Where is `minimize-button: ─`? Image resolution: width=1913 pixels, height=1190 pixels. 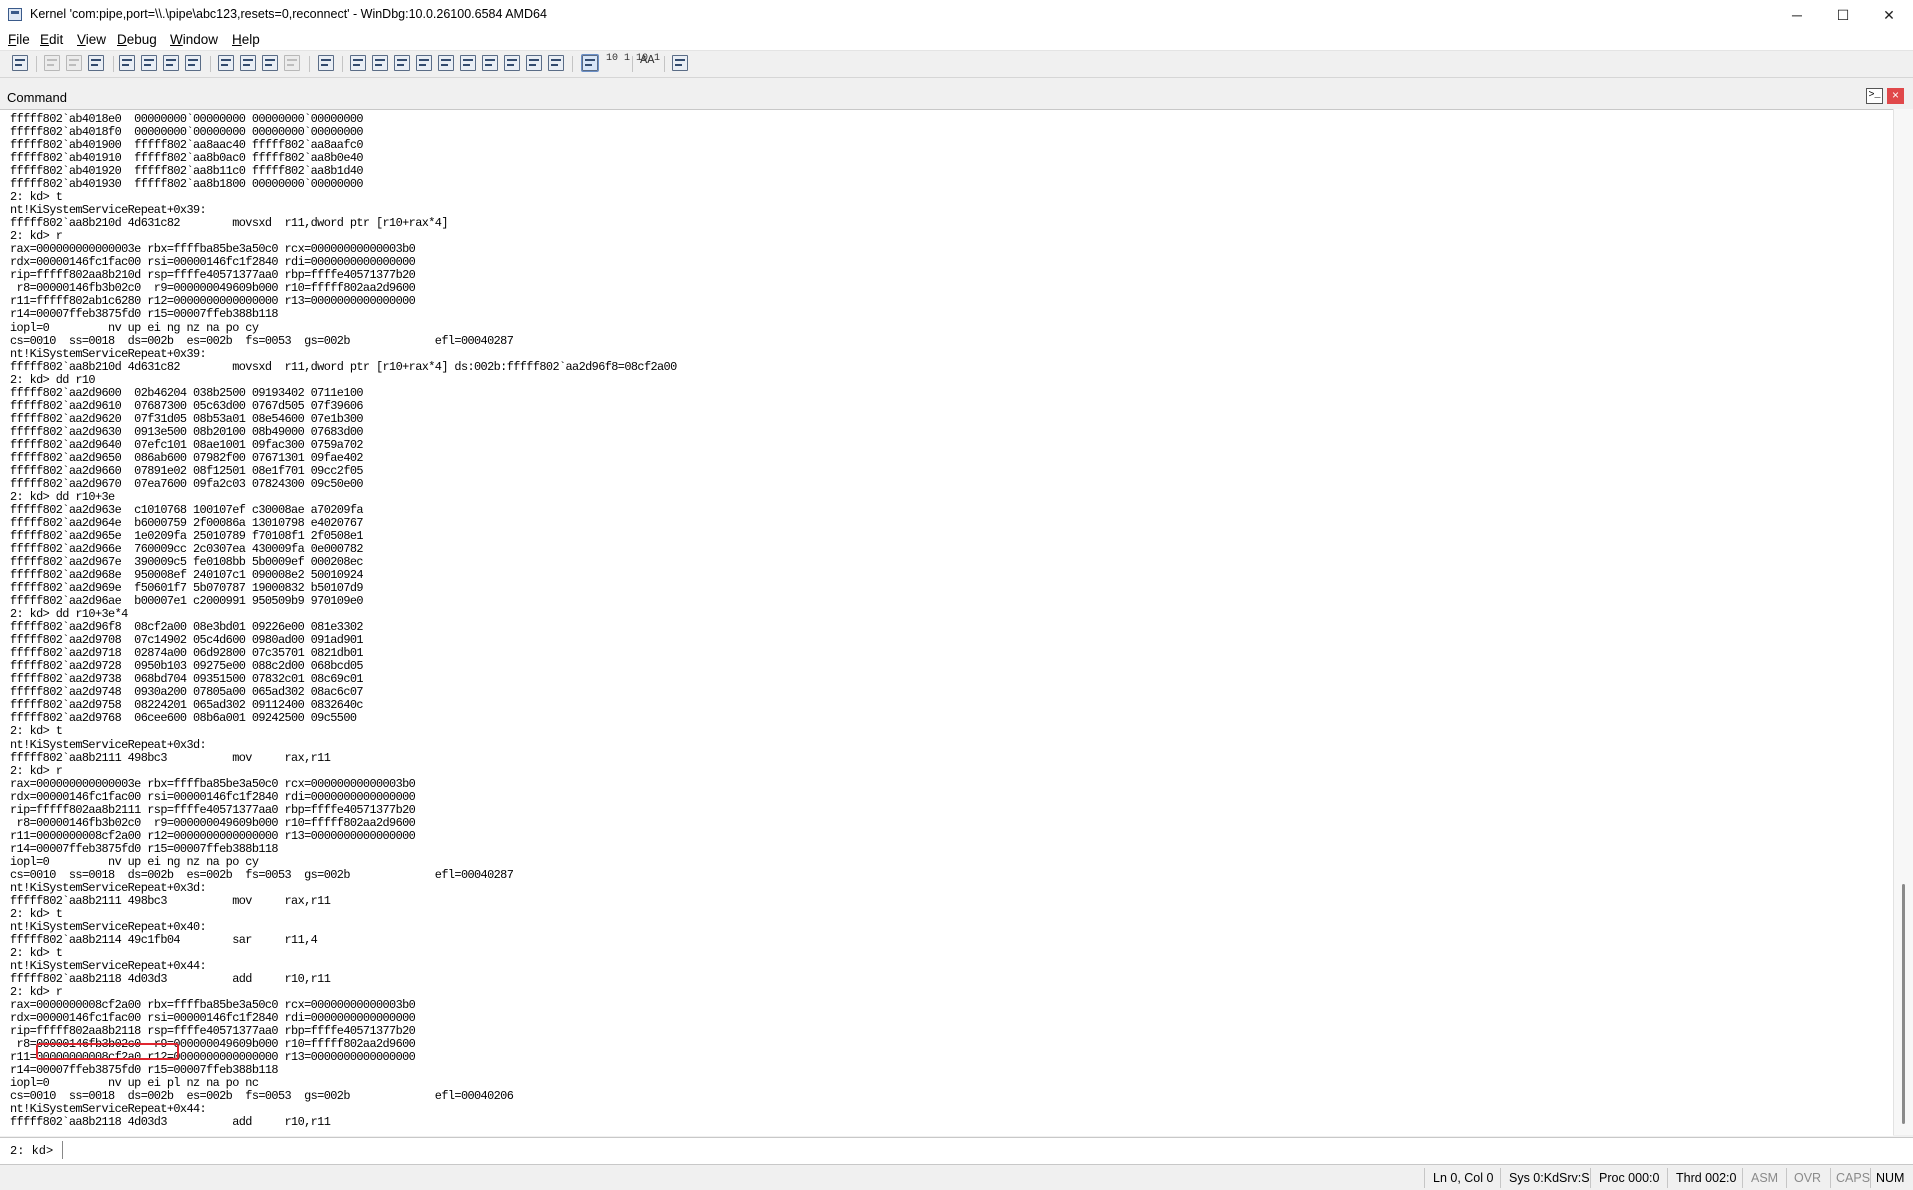 minimize-button: ─ is located at coordinates (1797, 15).